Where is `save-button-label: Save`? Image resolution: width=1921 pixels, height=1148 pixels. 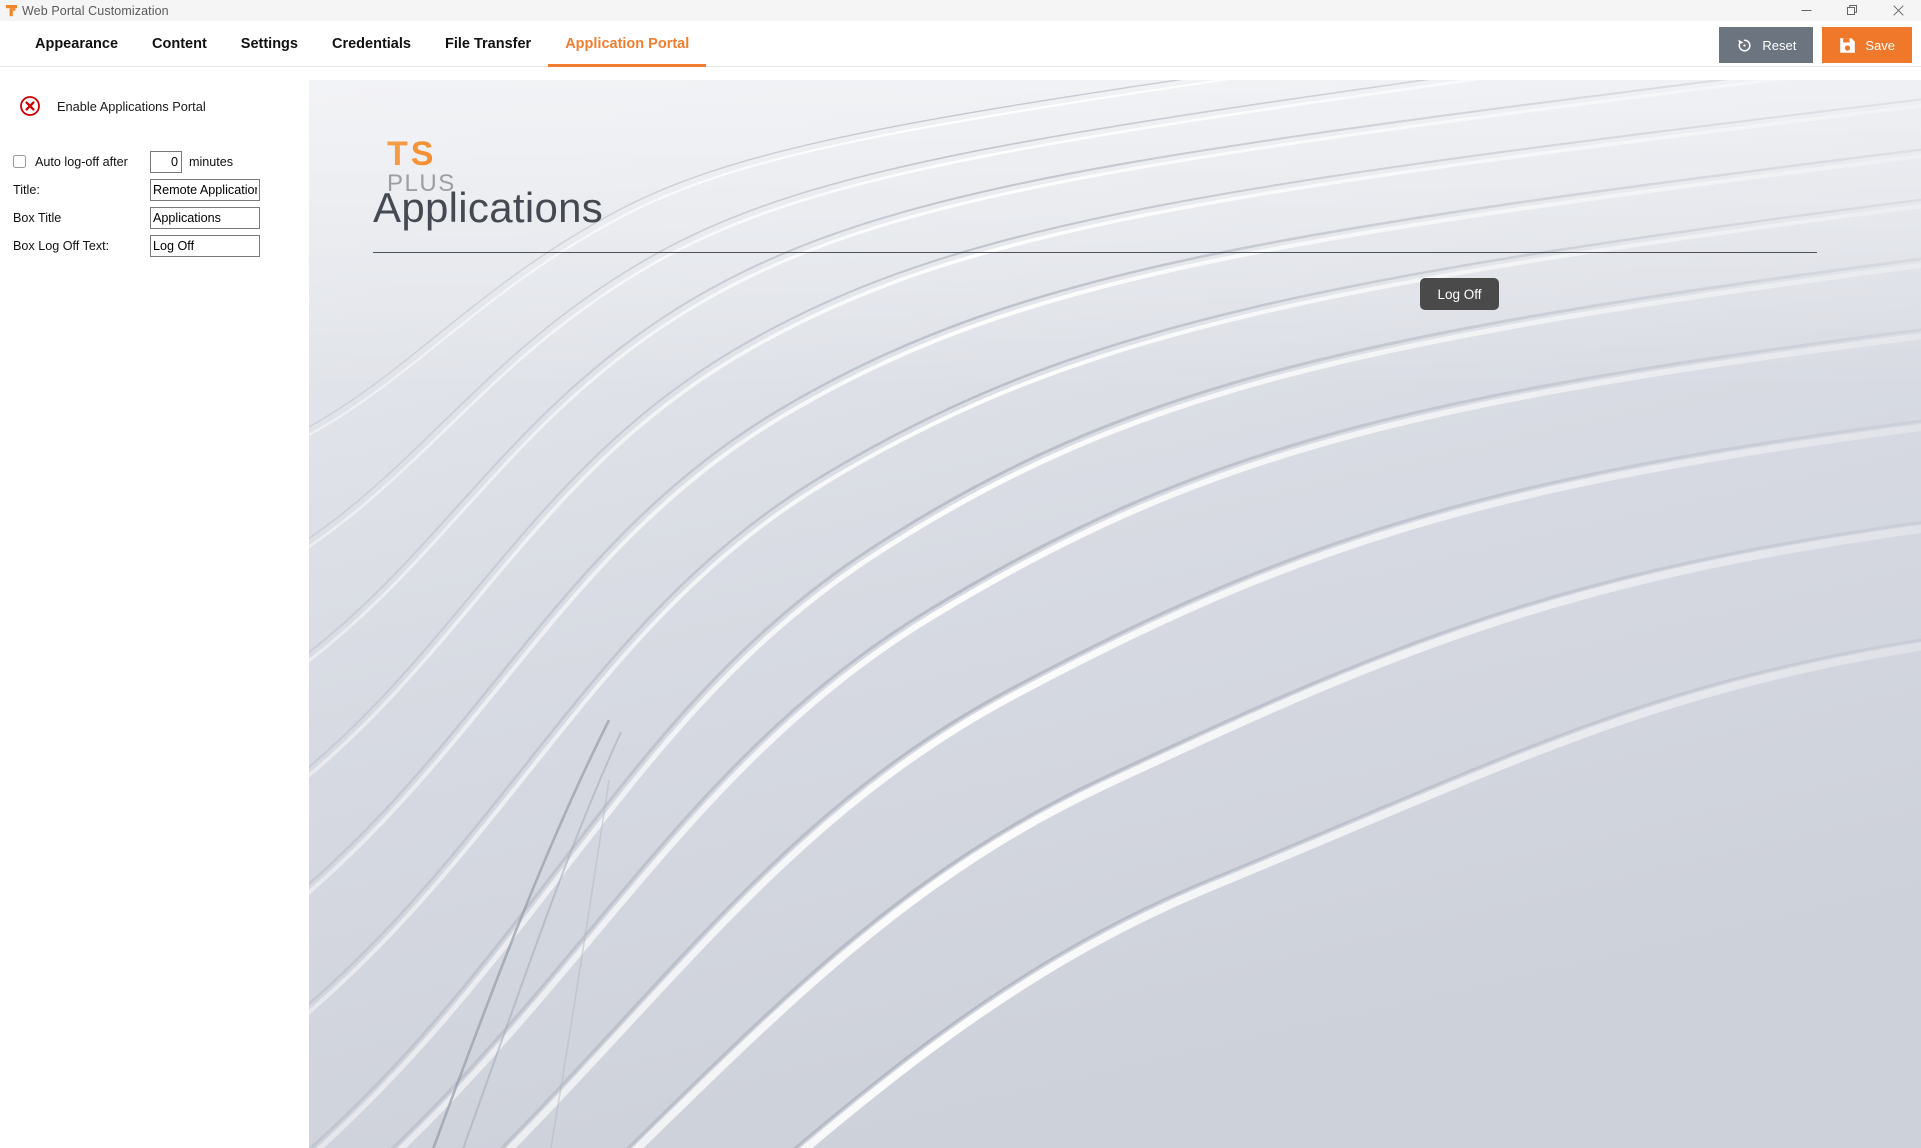 save-button-label: Save is located at coordinates (1880, 45).